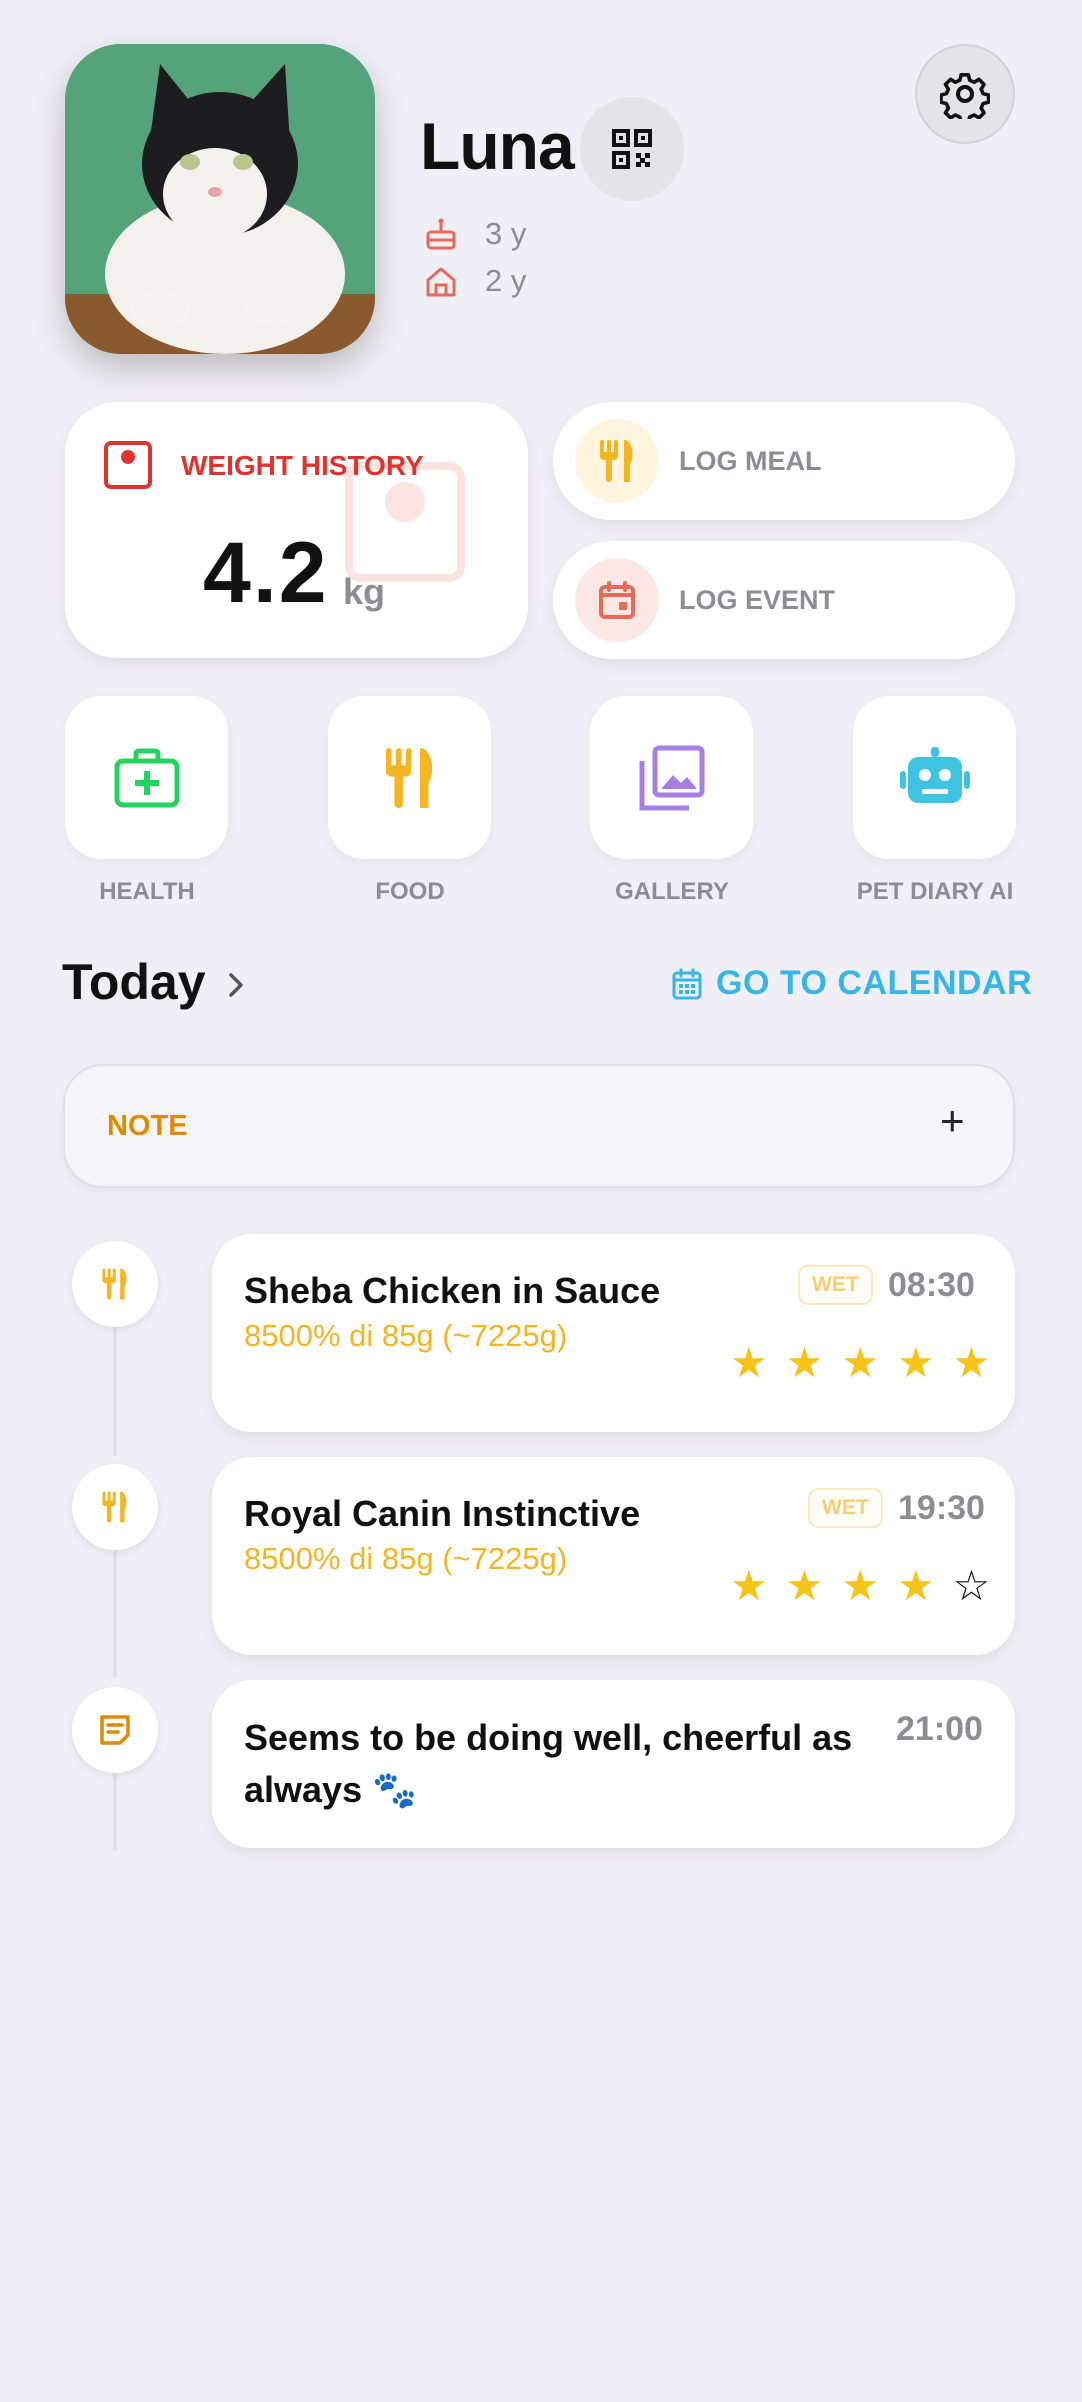 The height and width of the screenshot is (2402, 1082). I want to click on log-meal-label: LOG MEAL, so click(750, 461).